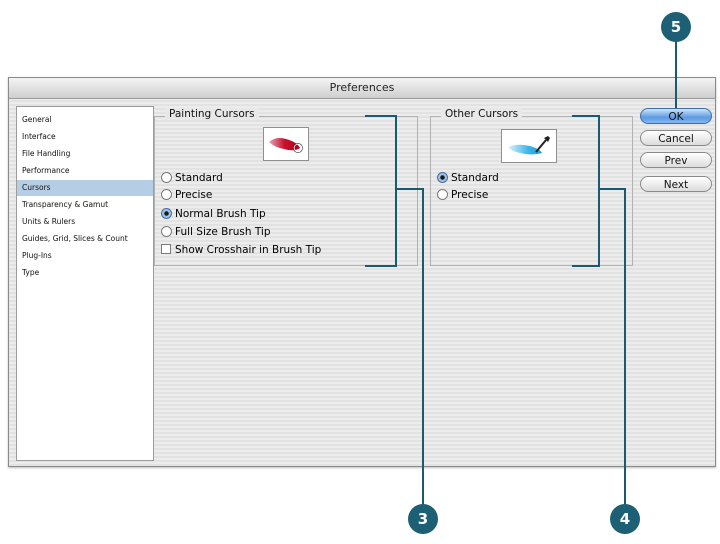 Image resolution: width=720 pixels, height=544 pixels. I want to click on sidebar-item-plug-ins: Plug-Ins, so click(85, 256).